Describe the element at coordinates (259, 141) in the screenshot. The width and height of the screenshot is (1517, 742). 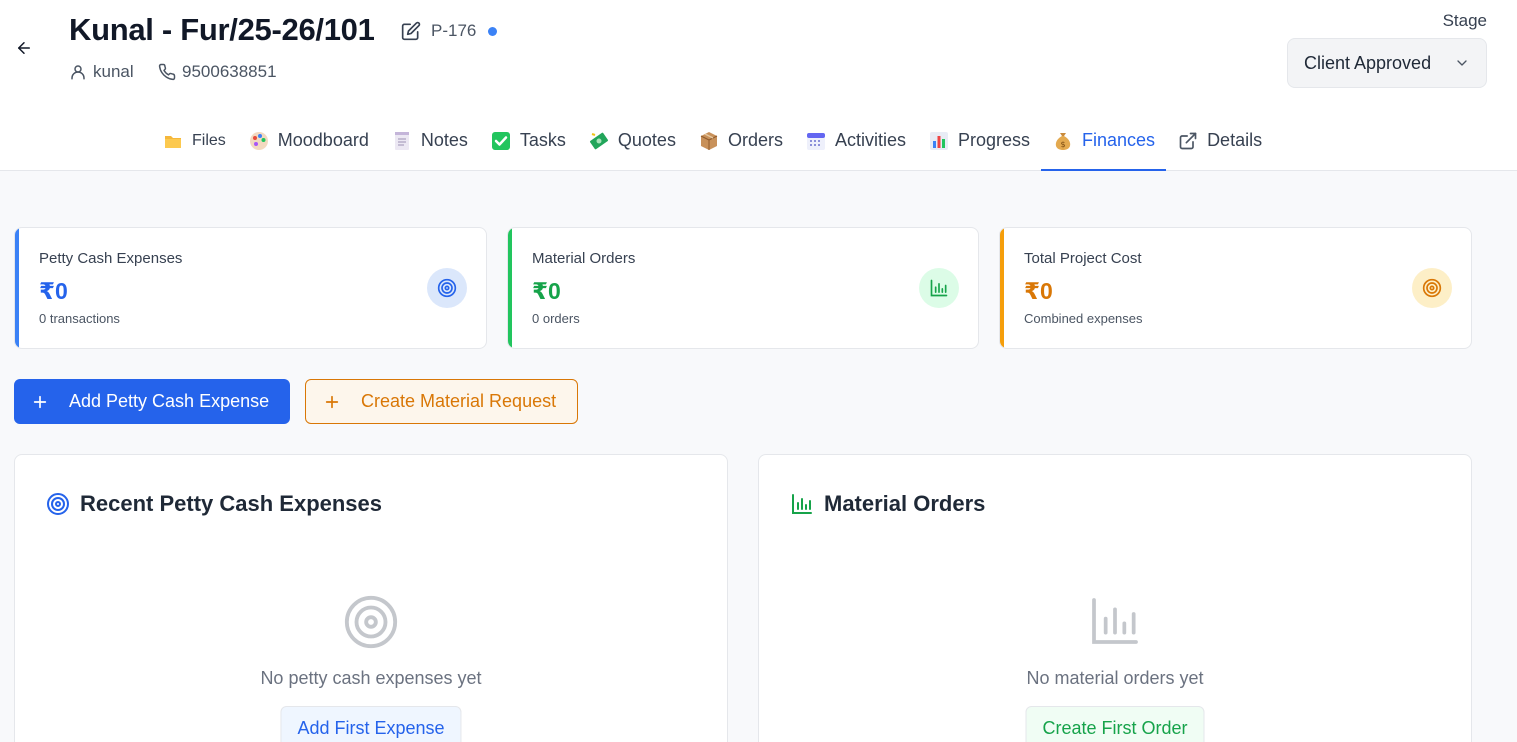
I see `palette-icon` at that location.